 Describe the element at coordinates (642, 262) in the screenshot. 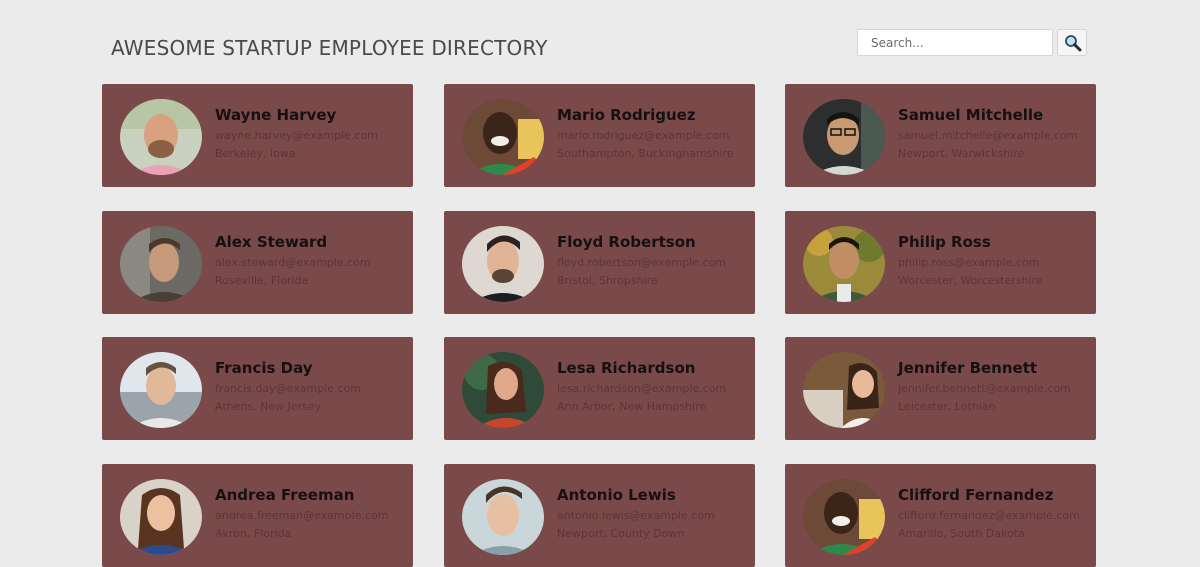

I see `employee-email: floyd.robertson@example.com` at that location.